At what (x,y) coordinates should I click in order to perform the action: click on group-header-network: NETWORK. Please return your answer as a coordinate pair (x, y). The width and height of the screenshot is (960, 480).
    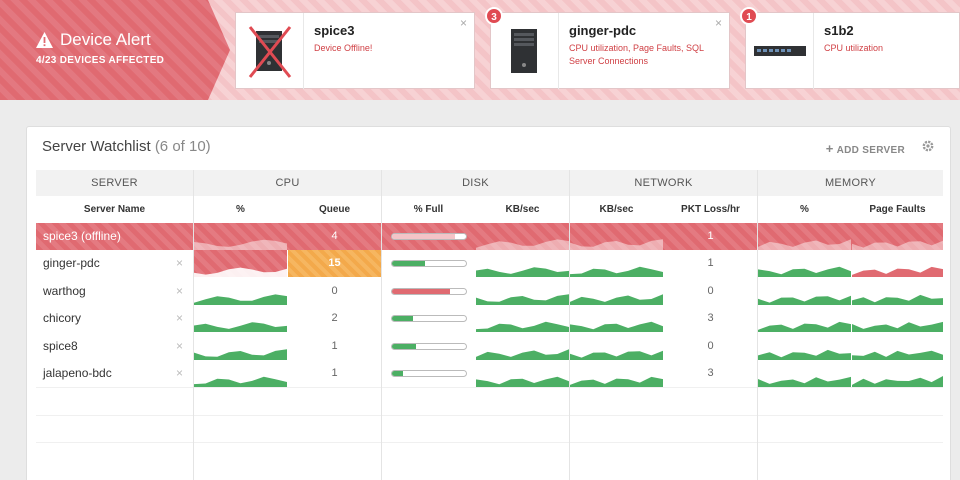
    Looking at the image, I should click on (663, 183).